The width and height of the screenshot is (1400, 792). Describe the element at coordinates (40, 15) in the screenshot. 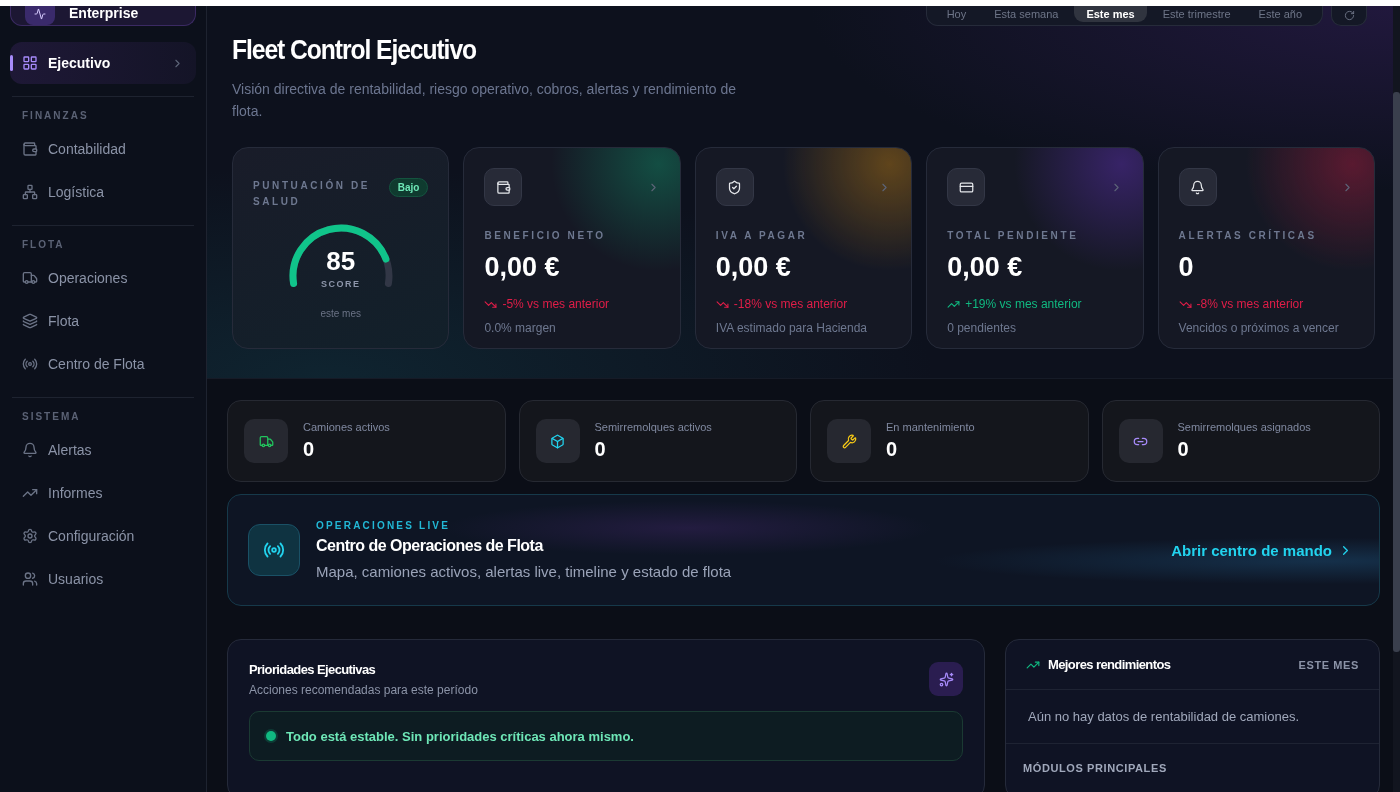

I see `activity-icon` at that location.